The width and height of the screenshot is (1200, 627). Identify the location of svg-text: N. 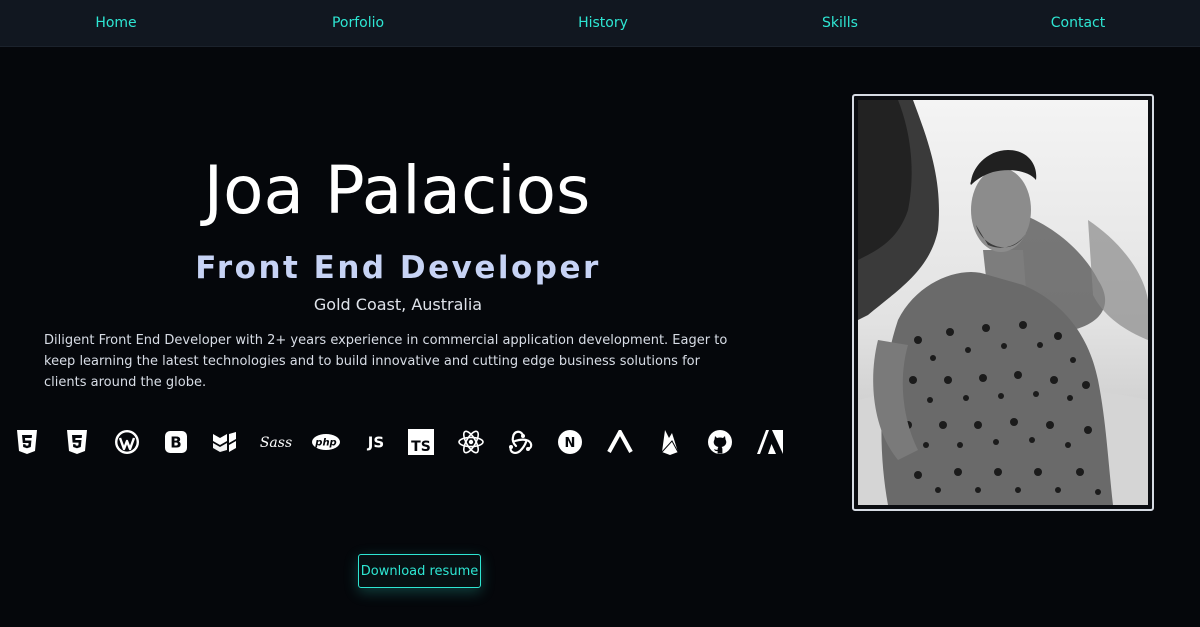
(570, 443).